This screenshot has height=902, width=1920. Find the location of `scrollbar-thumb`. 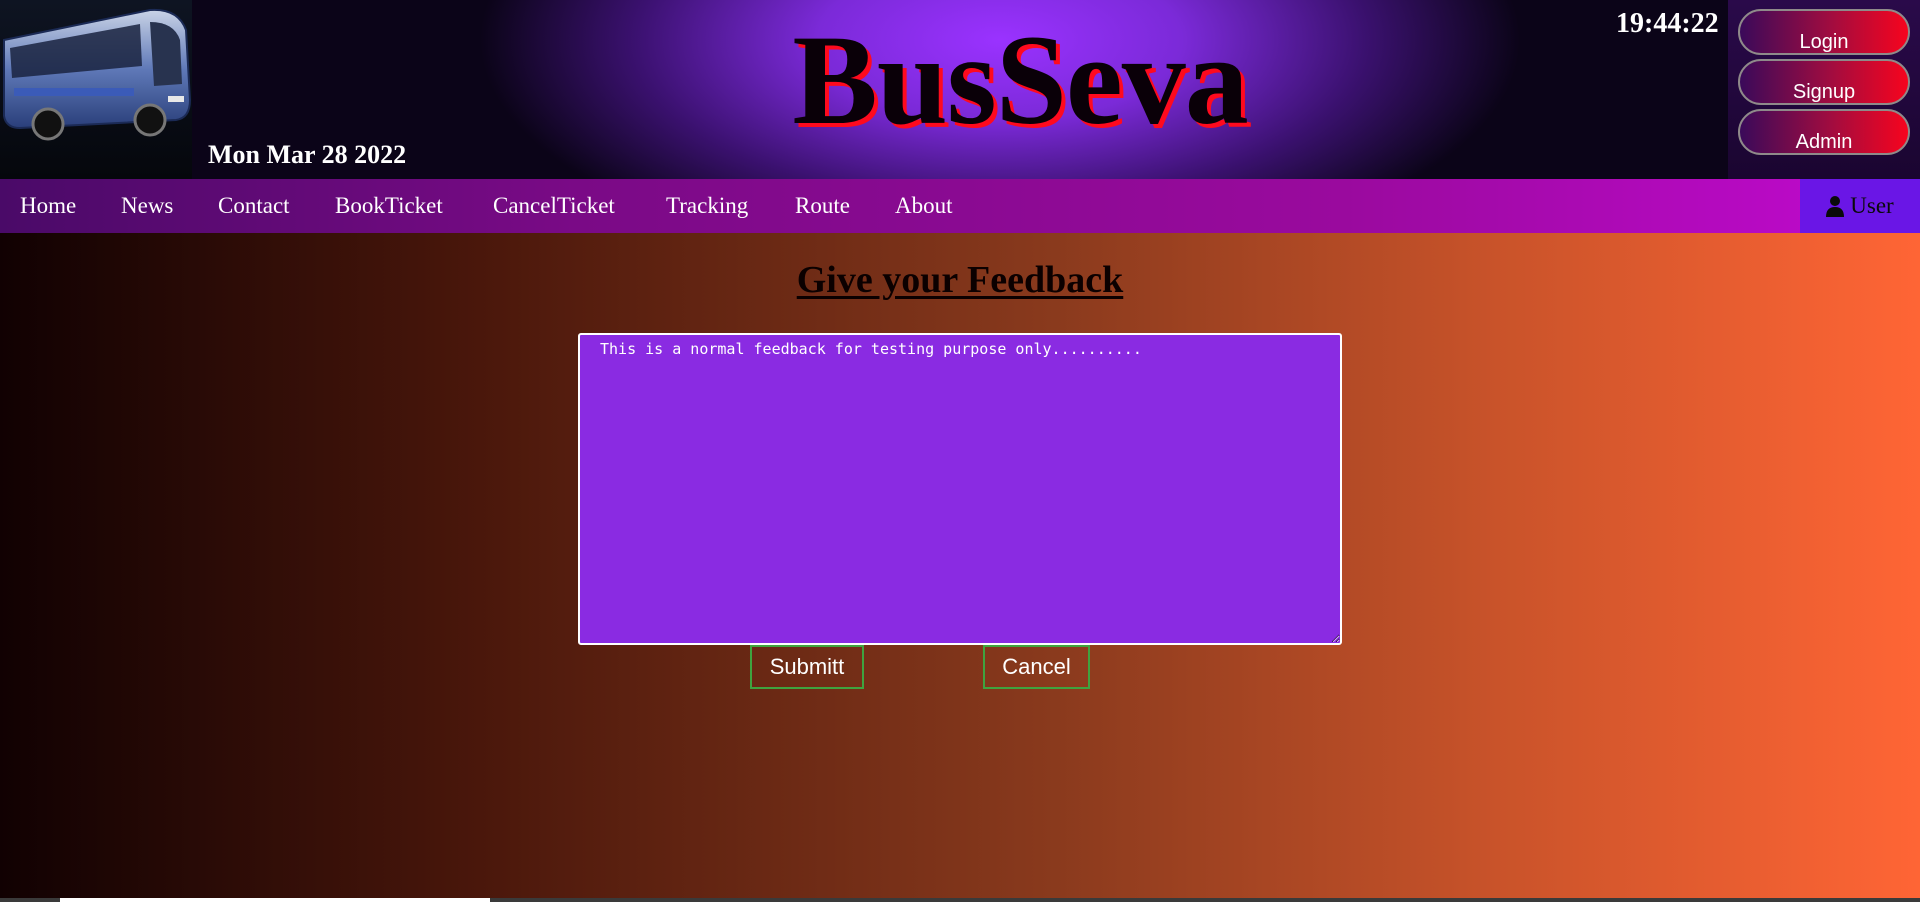

scrollbar-thumb is located at coordinates (275, 900).